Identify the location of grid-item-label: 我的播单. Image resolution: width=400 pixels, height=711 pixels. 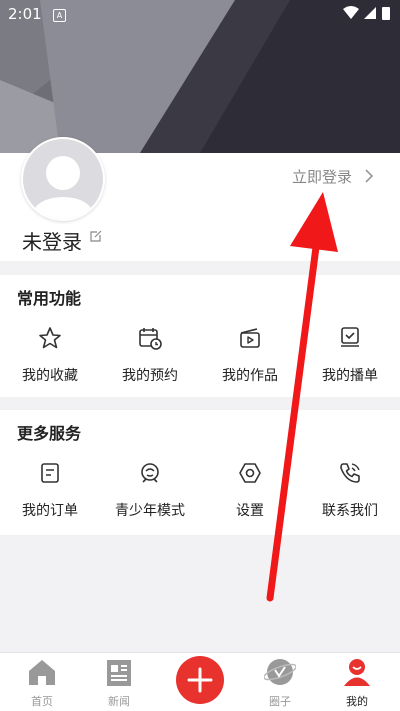
(350, 376).